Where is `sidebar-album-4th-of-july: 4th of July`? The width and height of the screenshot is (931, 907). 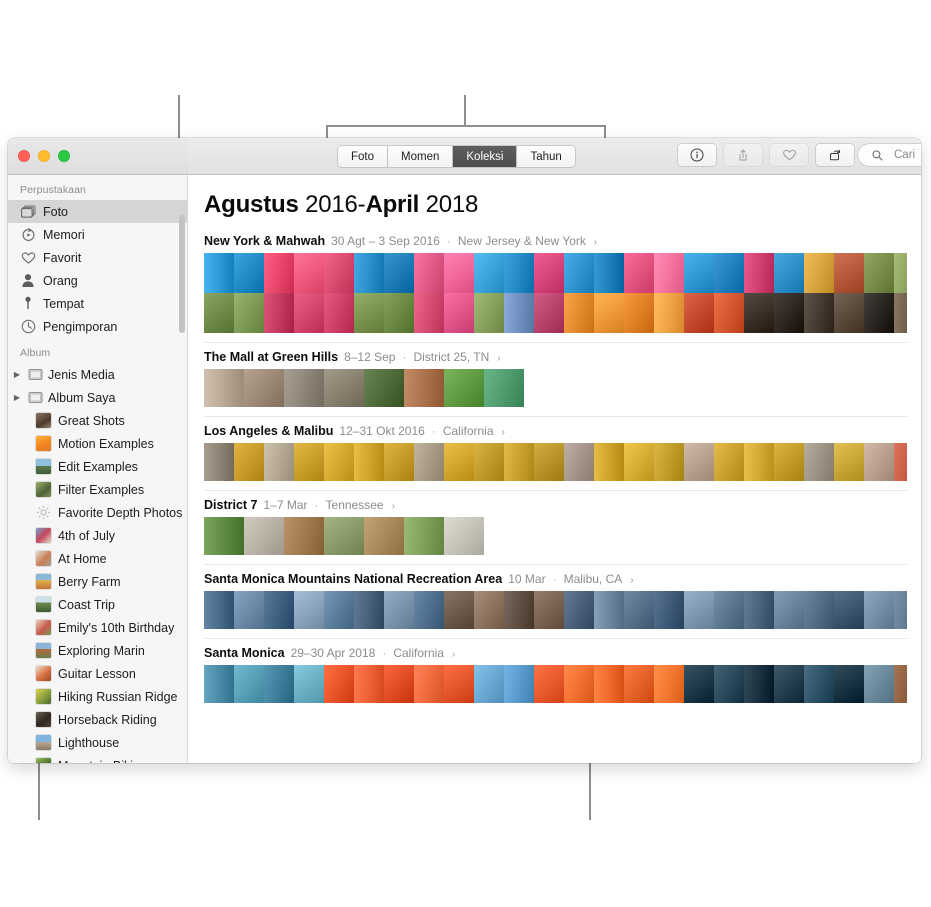 sidebar-album-4th-of-july: 4th of July is located at coordinates (97, 535).